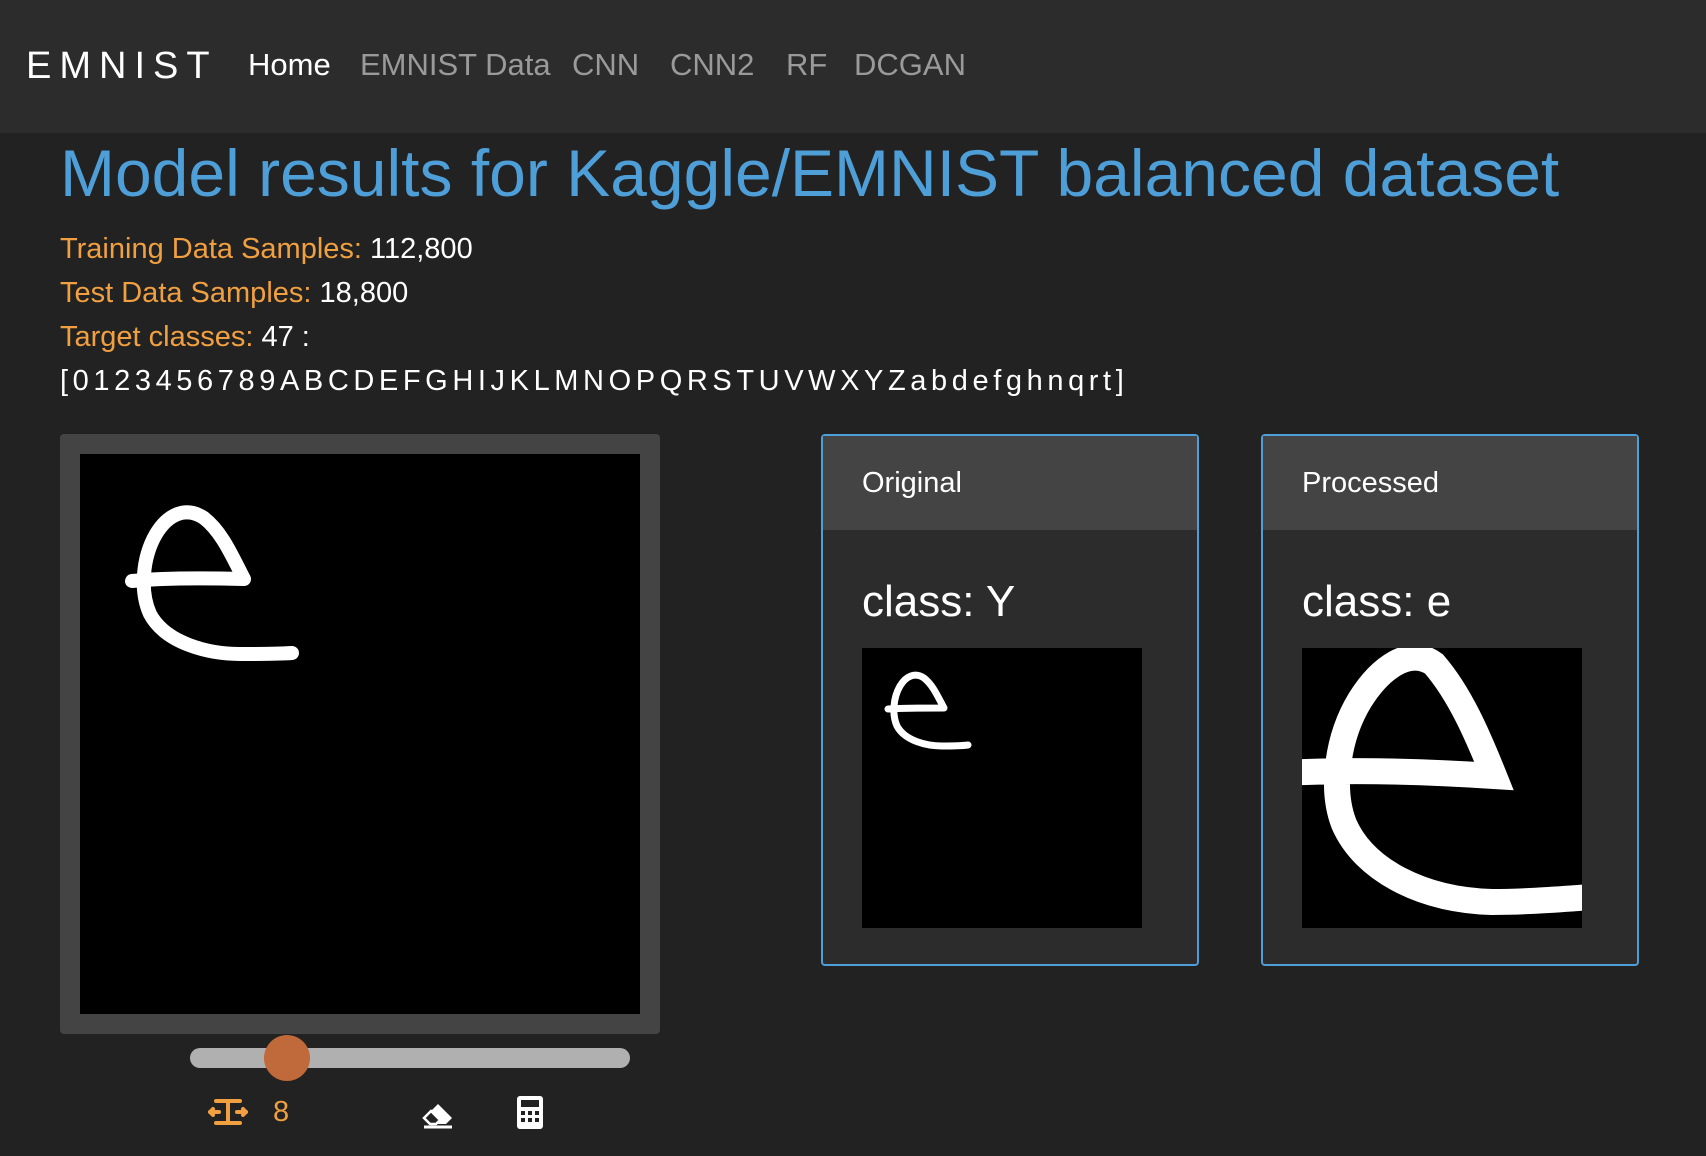  I want to click on nav-dcgan: DCGAN, so click(910, 65).